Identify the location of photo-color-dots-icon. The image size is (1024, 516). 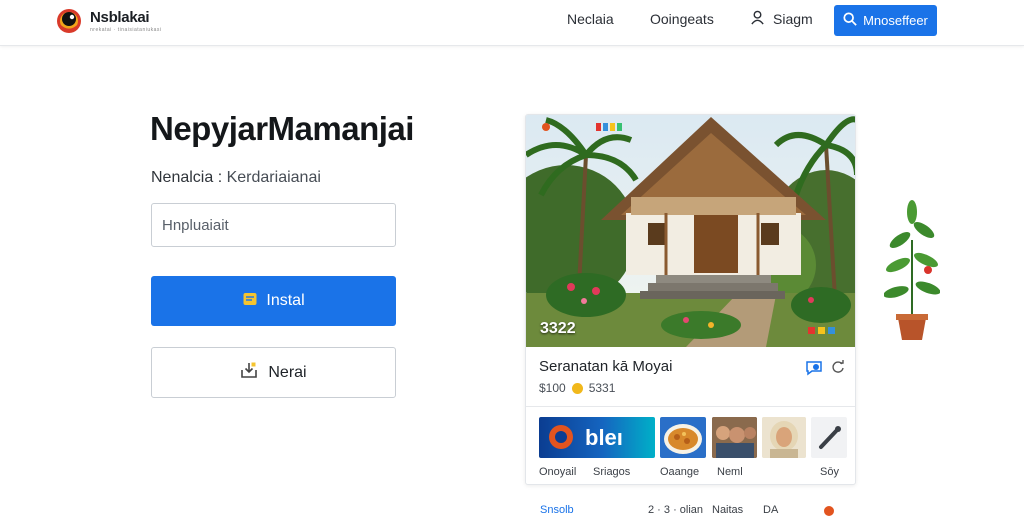
(821, 330).